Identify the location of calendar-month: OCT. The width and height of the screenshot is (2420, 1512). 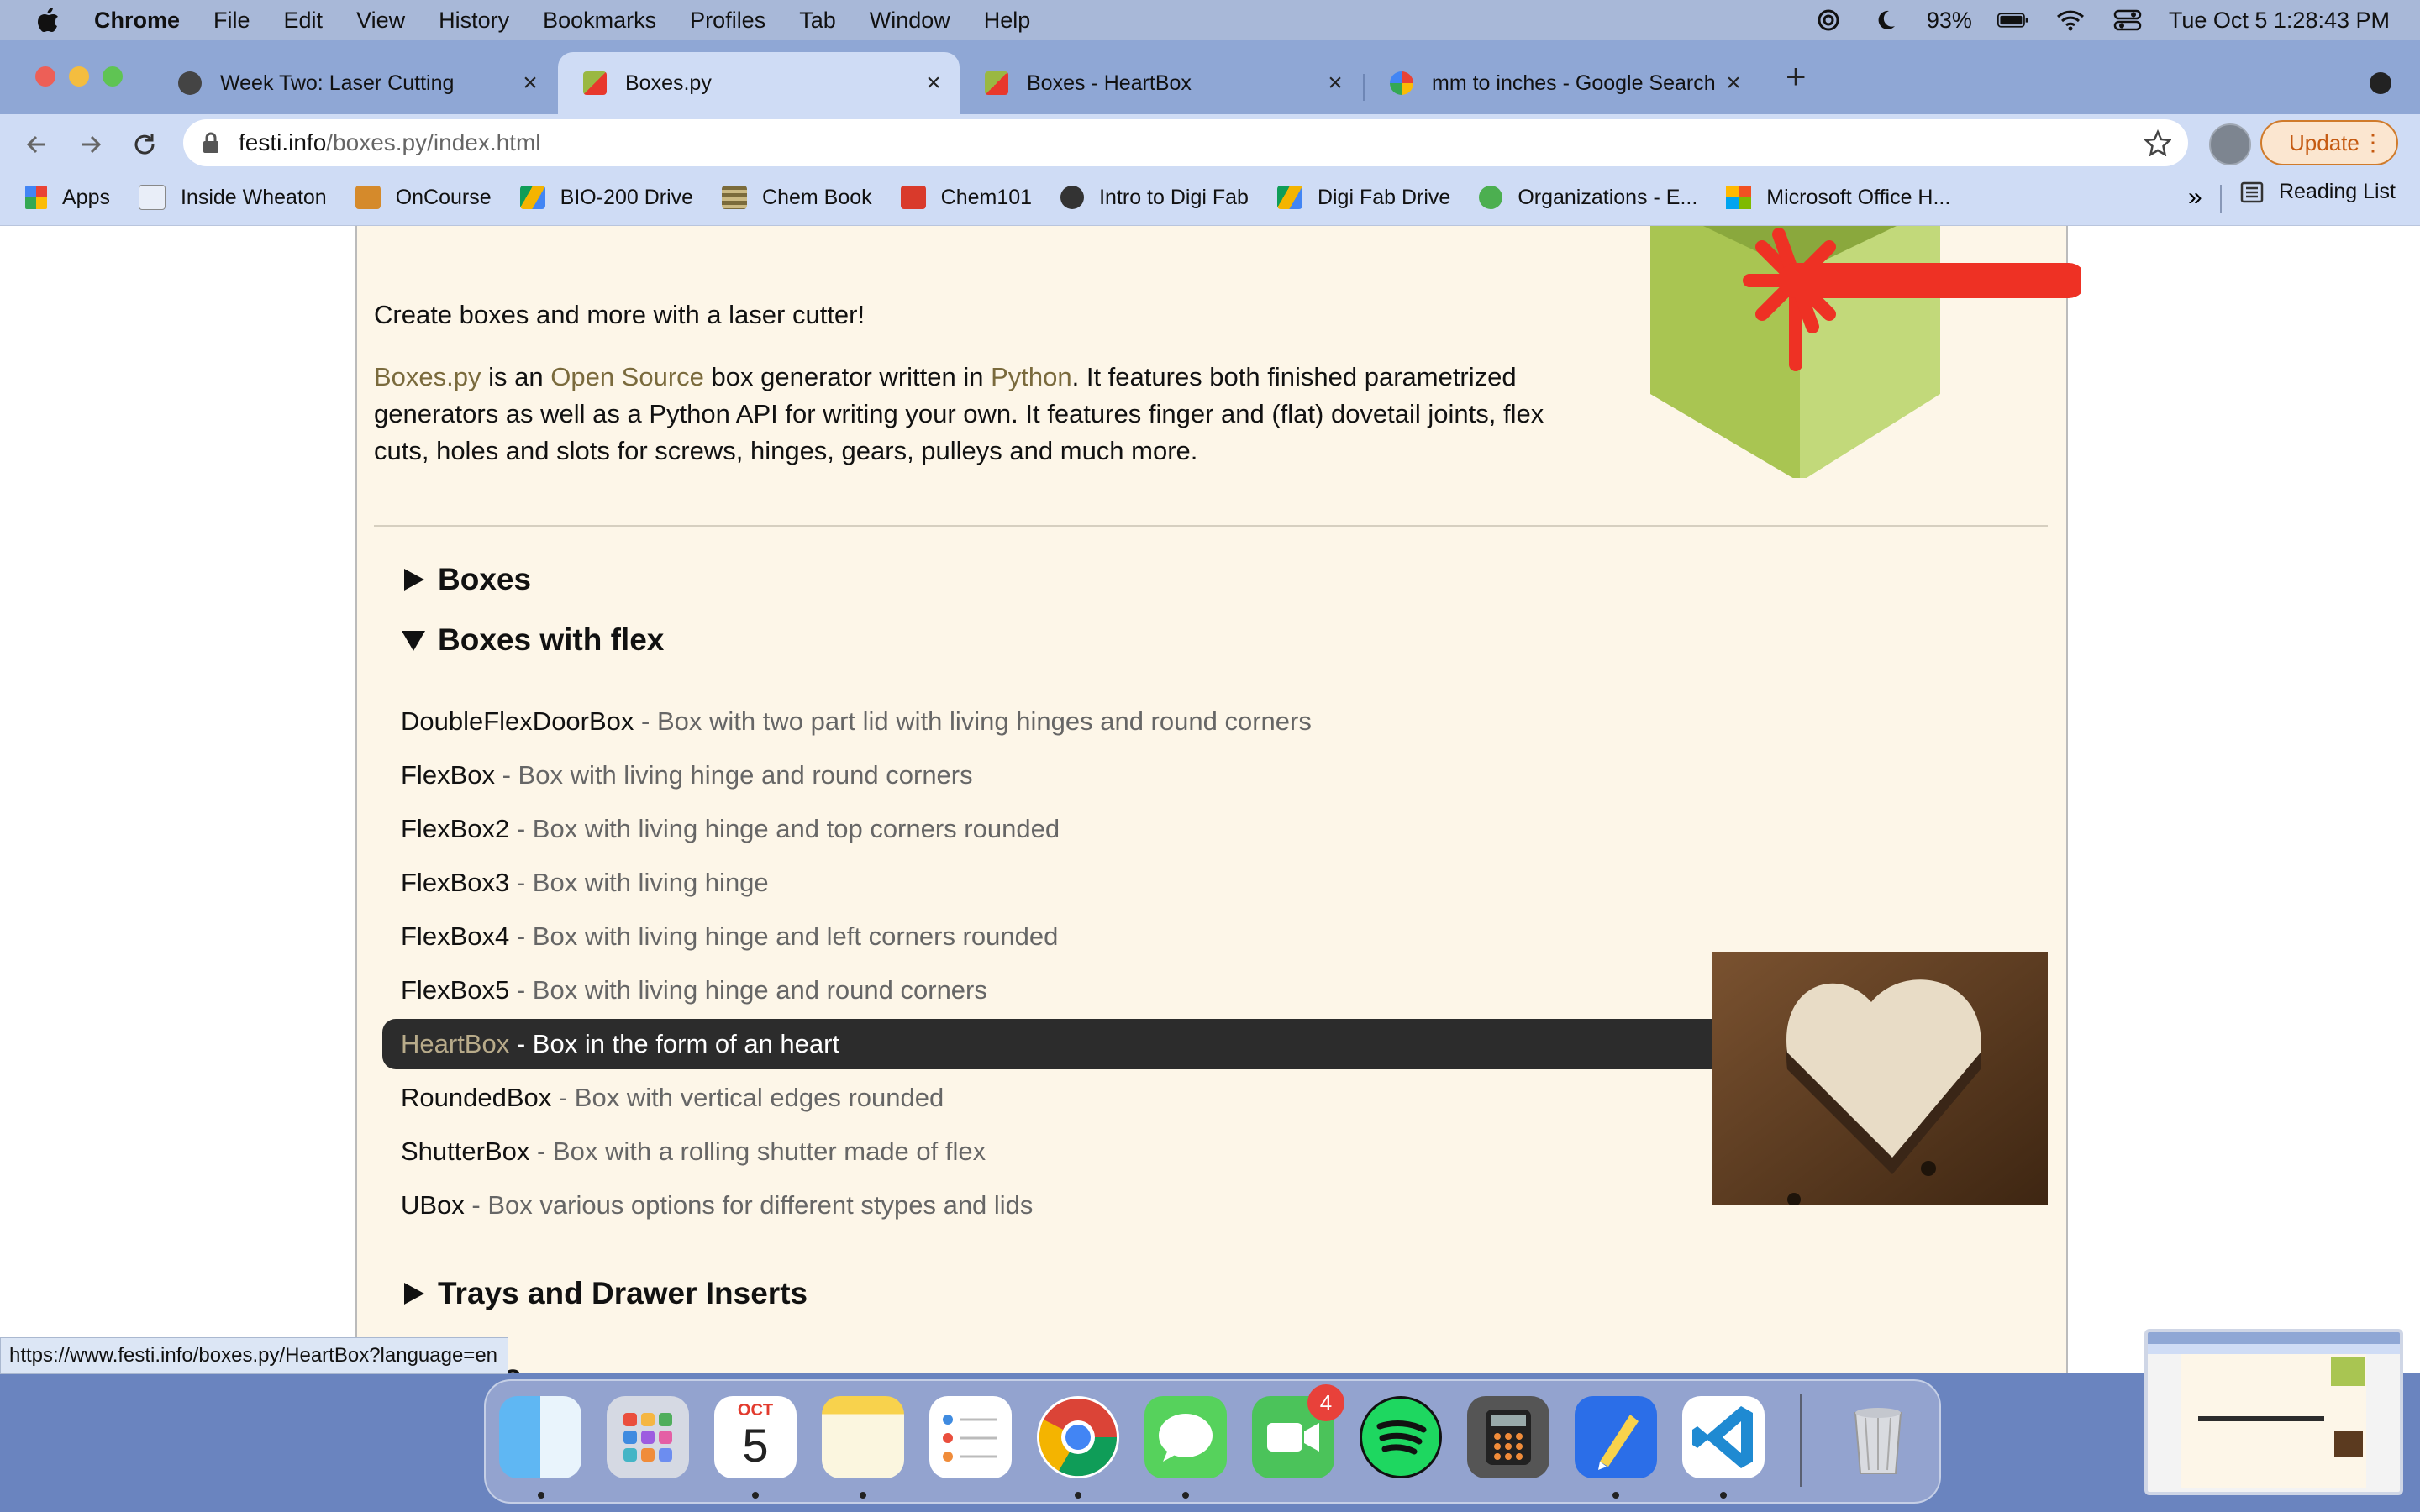
(755, 1410).